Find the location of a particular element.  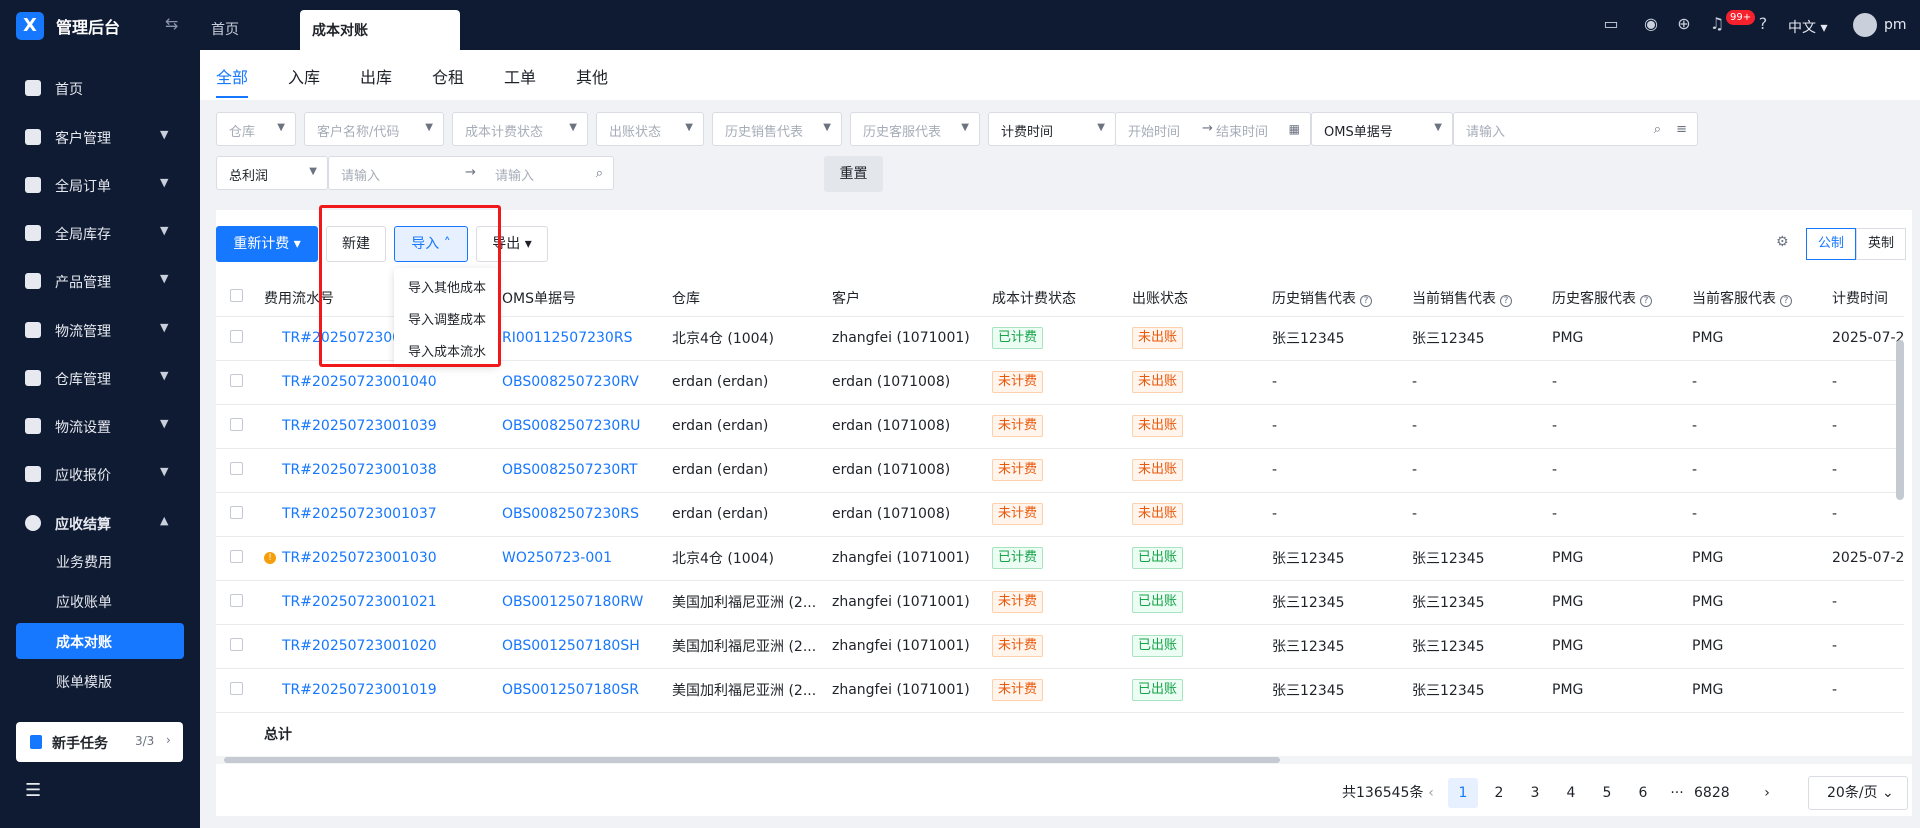

page-6: 6 is located at coordinates (1643, 793).